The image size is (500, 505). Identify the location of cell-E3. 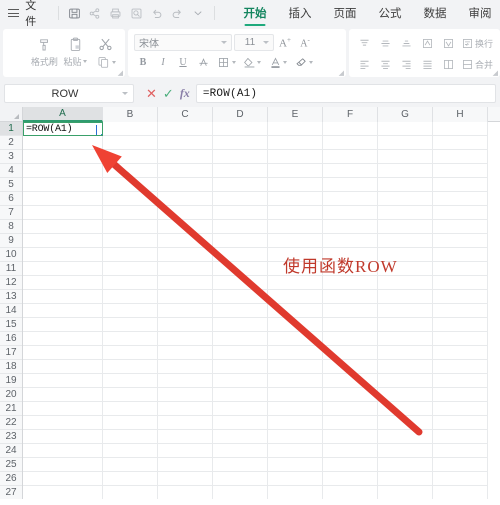
(295, 157).